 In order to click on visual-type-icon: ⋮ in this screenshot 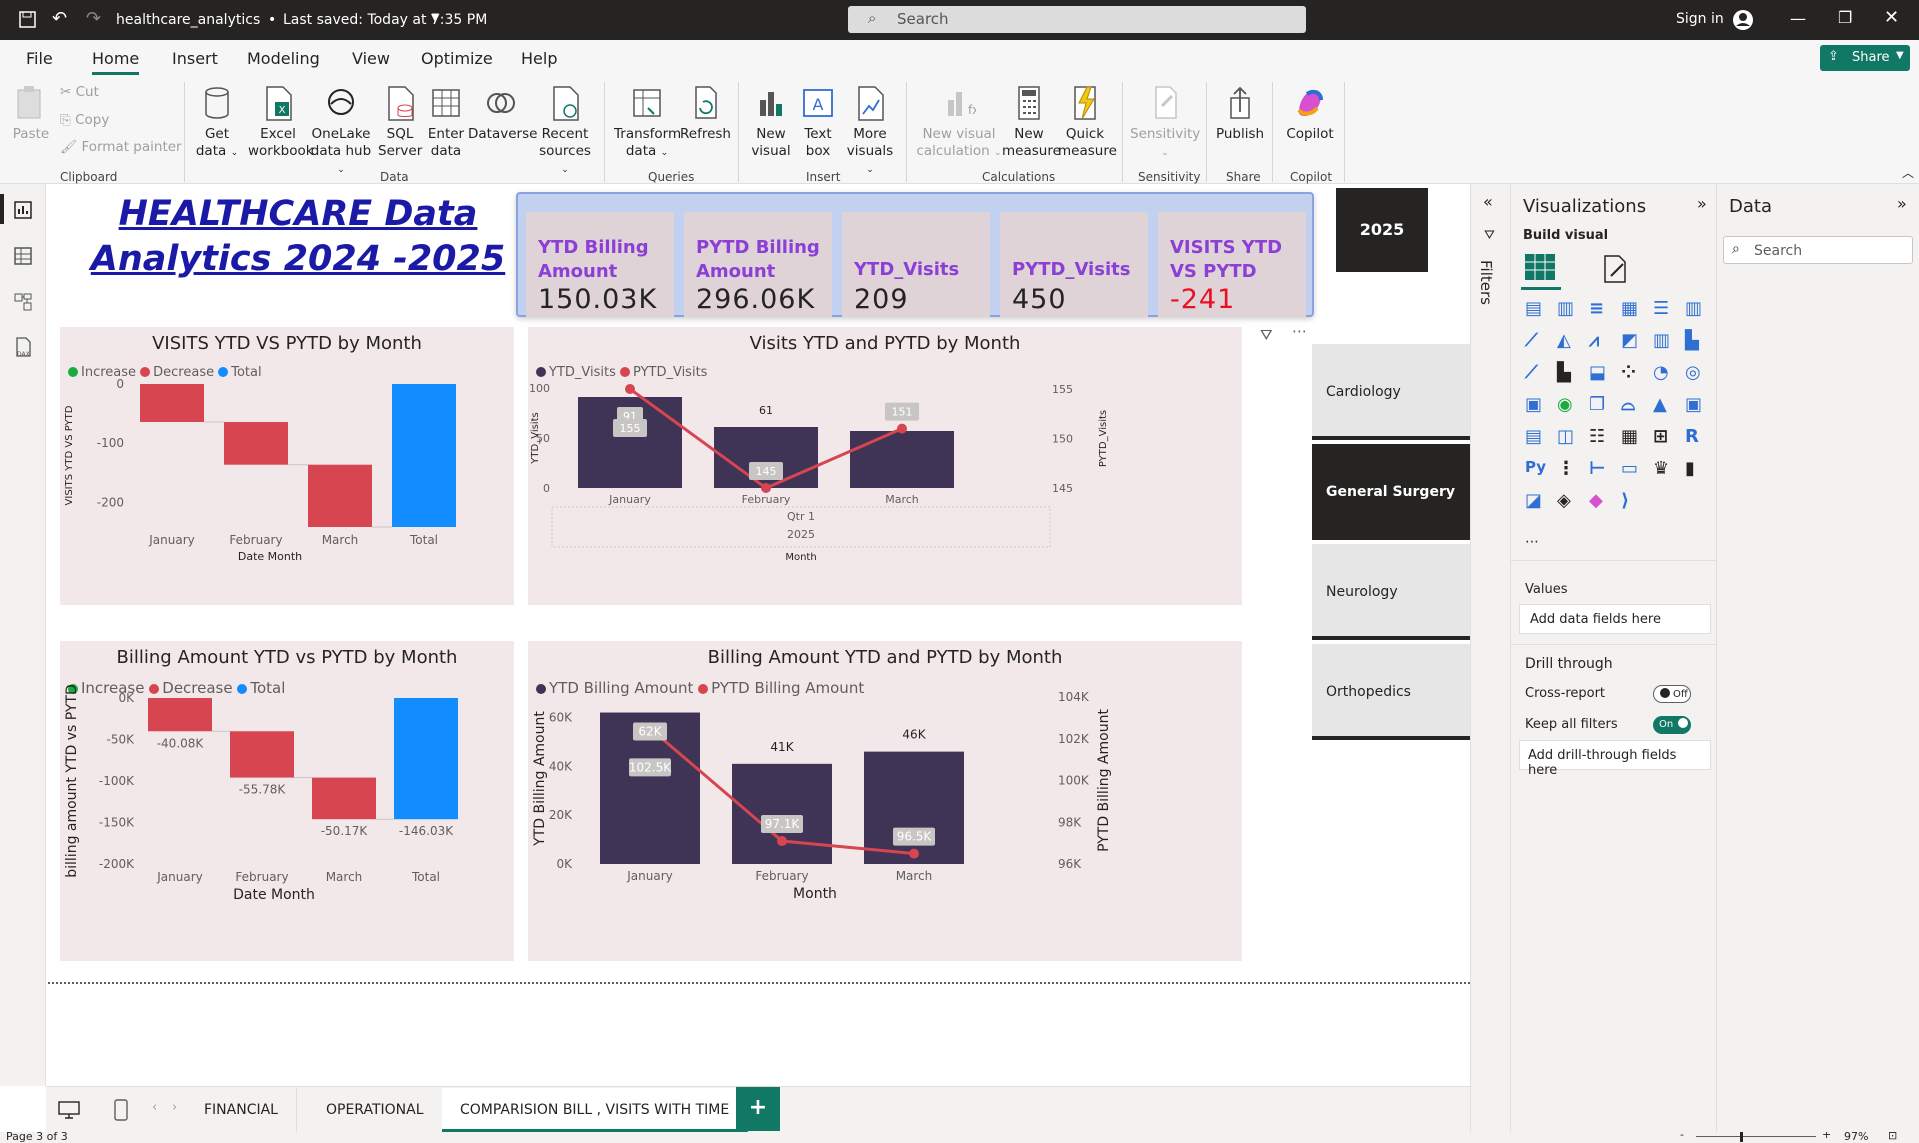, I will do `click(1569, 470)`.